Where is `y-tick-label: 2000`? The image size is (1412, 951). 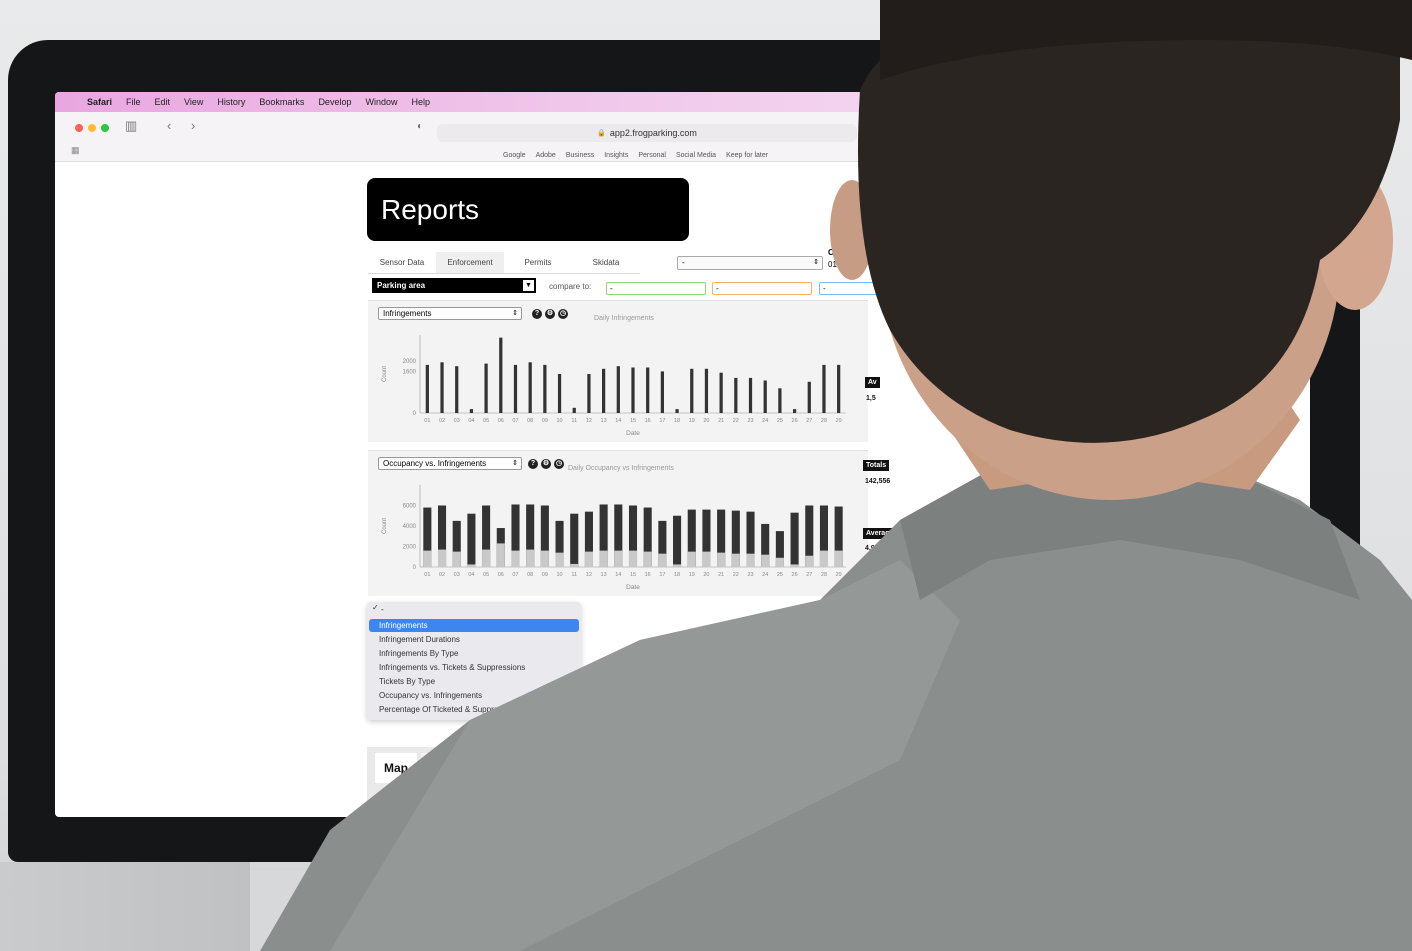 y-tick-label: 2000 is located at coordinates (410, 362).